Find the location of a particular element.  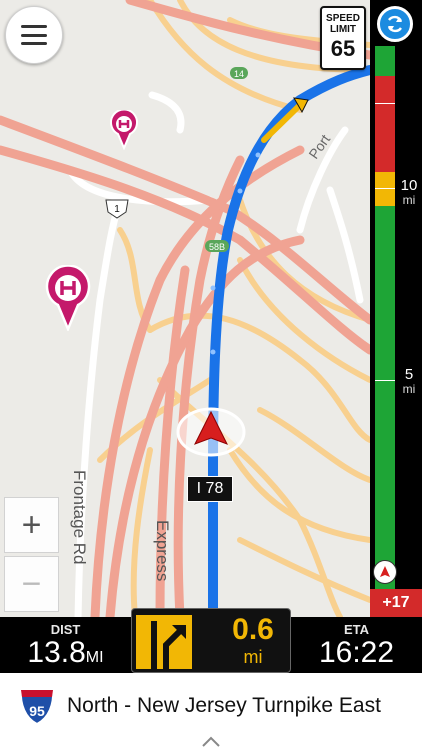

speed-limit-line2: LIMIT is located at coordinates (343, 29).